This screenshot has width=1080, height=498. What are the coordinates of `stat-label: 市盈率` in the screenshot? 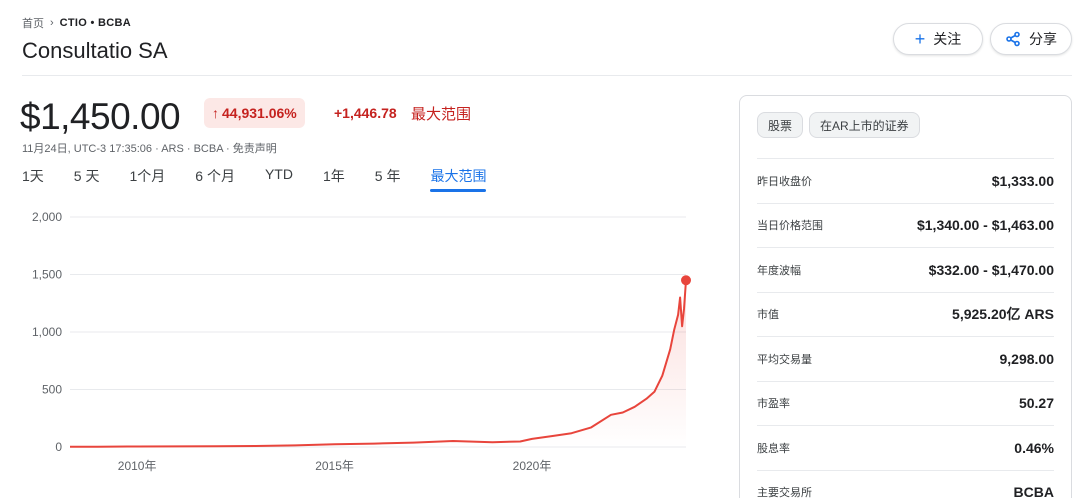 It's located at (773, 404).